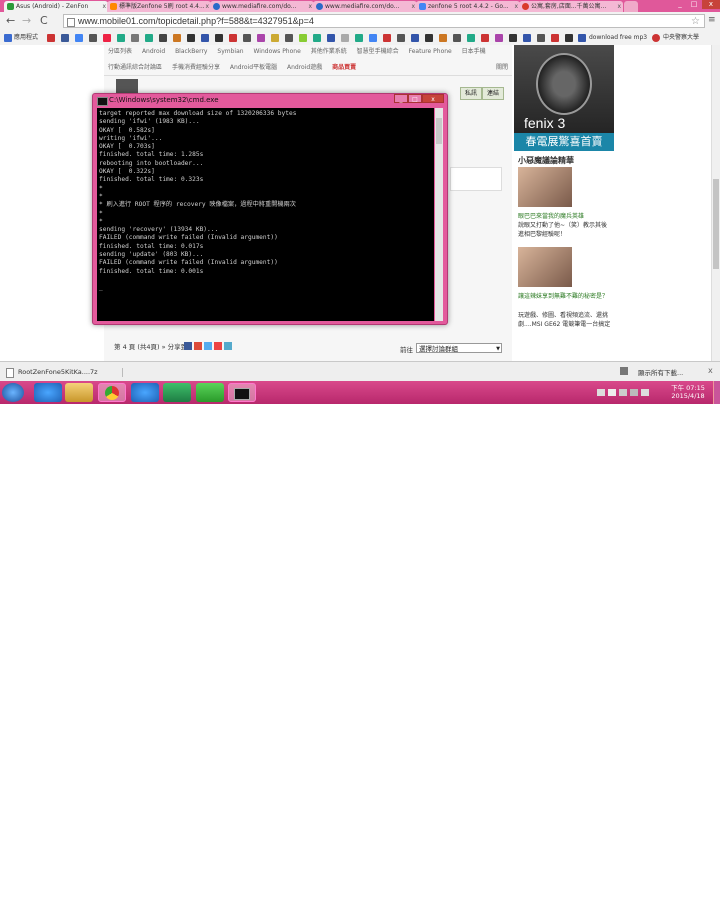 The image size is (720, 922). Describe the element at coordinates (656, 38) in the screenshot. I see `police-univ-icon` at that location.